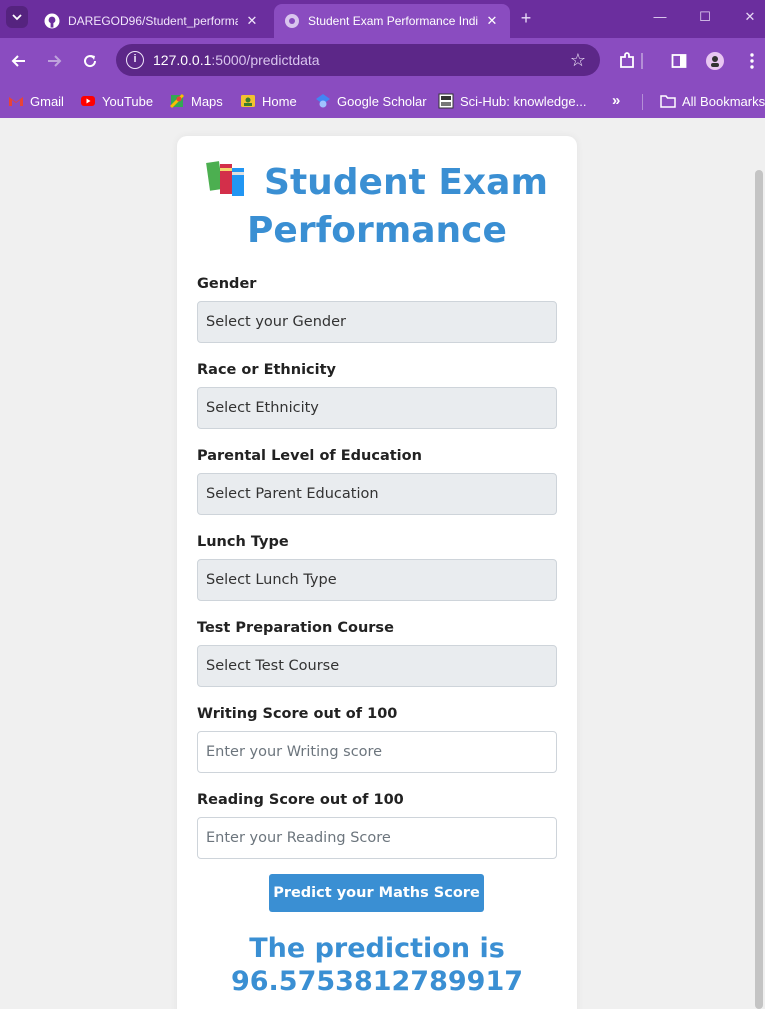 The width and height of the screenshot is (765, 1009). I want to click on prediction-value: 96.5753812789917, so click(377, 981).